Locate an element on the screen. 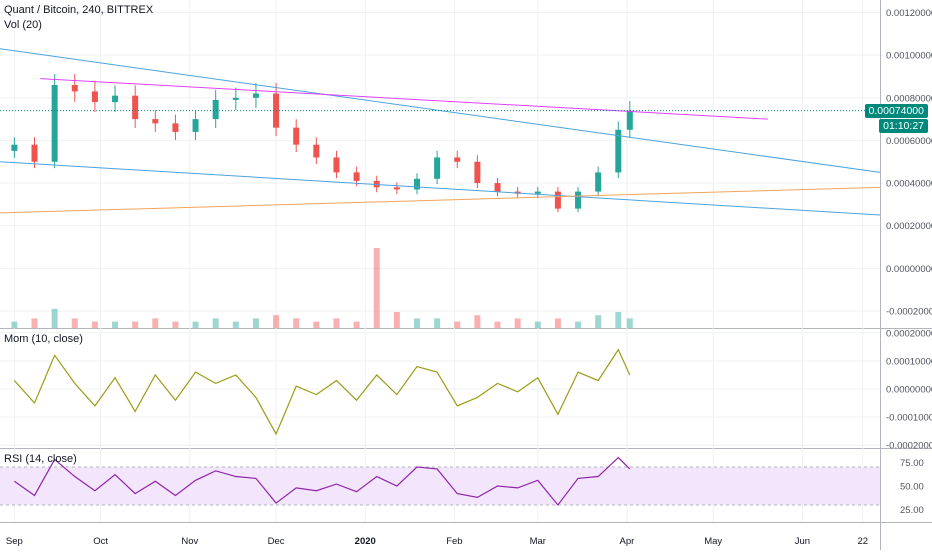 The width and height of the screenshot is (932, 555). mom-tick-label: -0.00020000 is located at coordinates (909, 446).